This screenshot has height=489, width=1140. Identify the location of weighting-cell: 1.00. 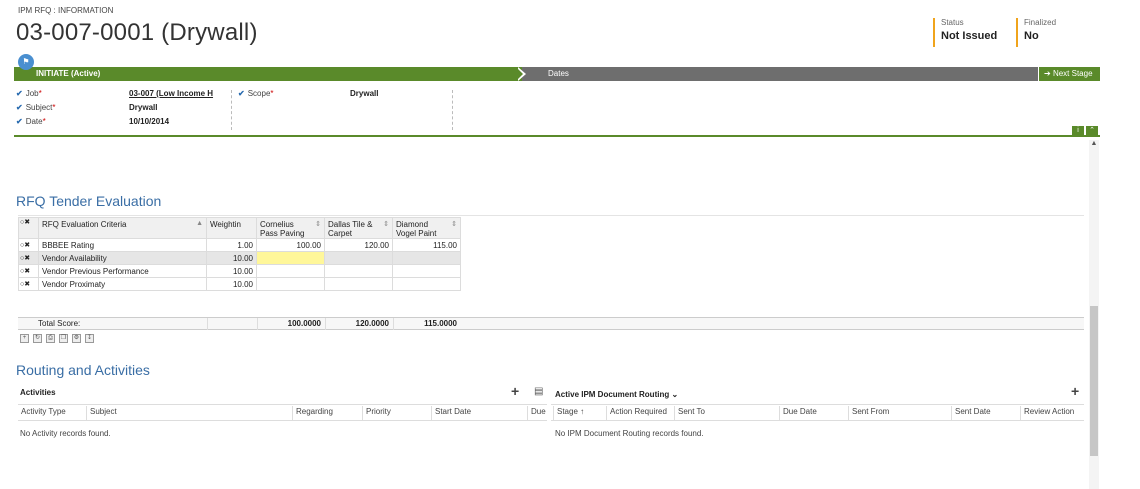
(231, 245).